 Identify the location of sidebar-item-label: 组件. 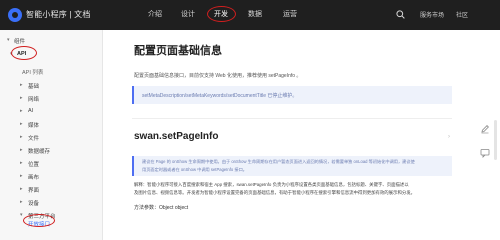
(20, 42).